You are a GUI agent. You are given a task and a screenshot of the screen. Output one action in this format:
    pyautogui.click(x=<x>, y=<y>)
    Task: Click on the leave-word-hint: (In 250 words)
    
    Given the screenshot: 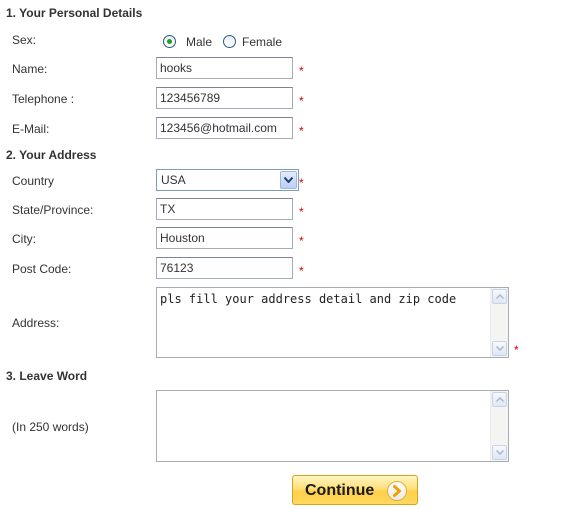 What is the action you would take?
    pyautogui.click(x=50, y=427)
    